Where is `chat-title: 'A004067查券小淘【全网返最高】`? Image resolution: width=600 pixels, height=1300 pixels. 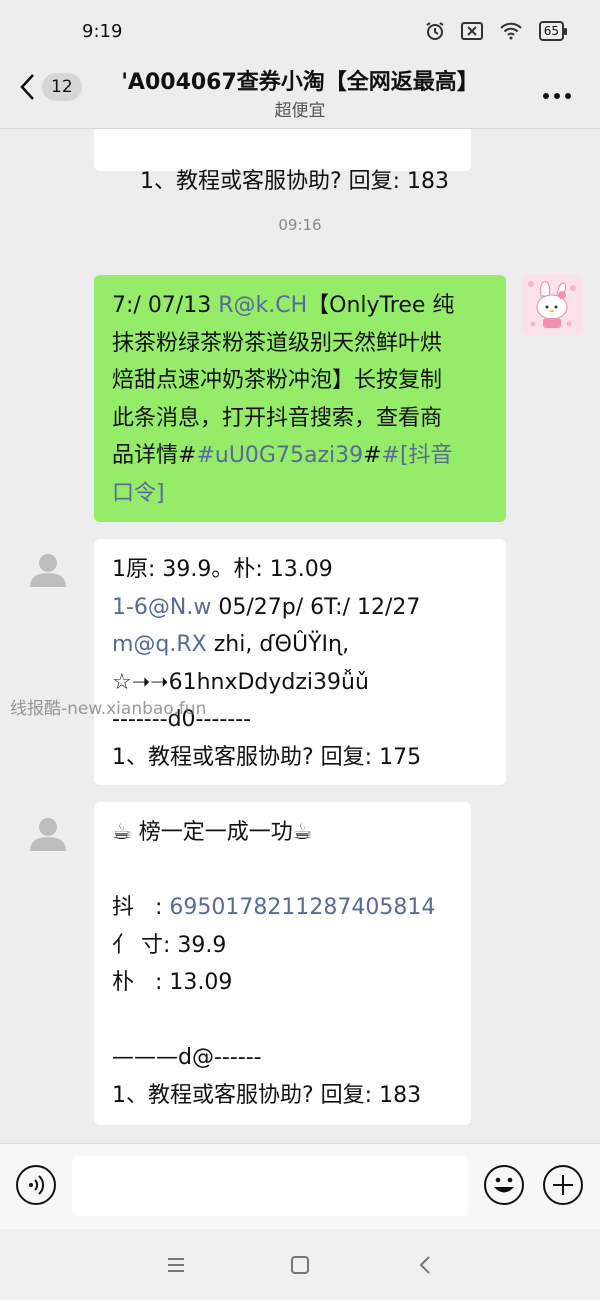
chat-title: 'A004067查券小淘【全网返最高】 is located at coordinates (300, 82).